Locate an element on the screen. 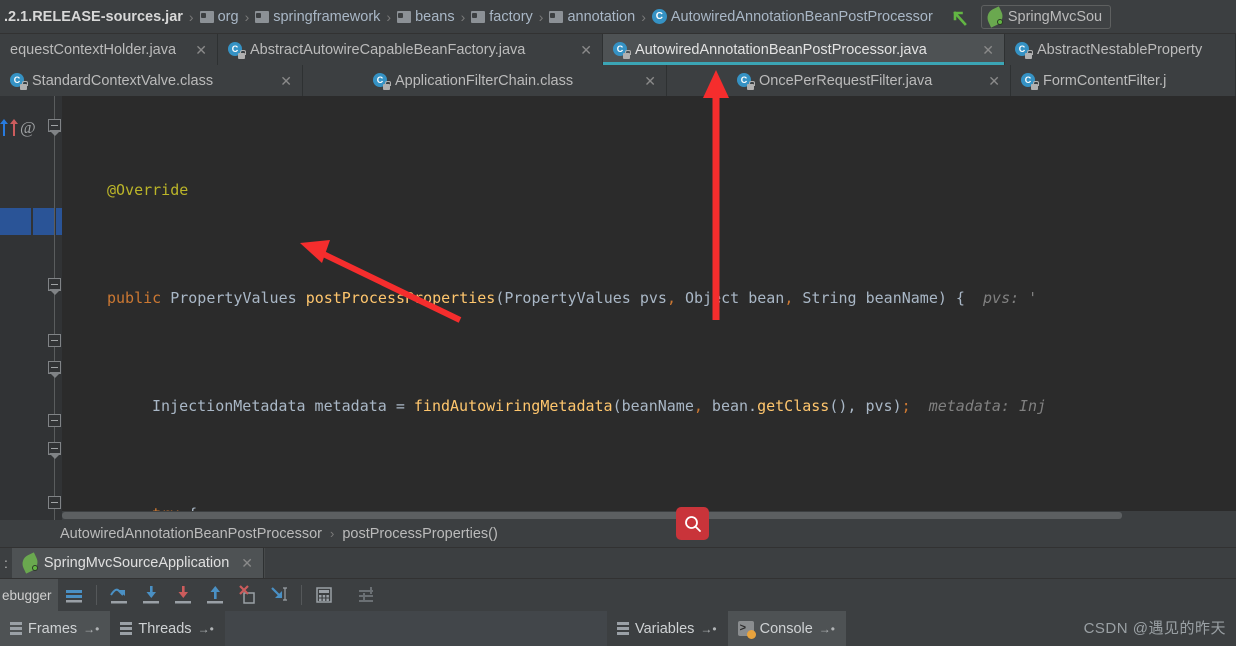 The image size is (1236, 646). debugger-side-label-text: ebugger is located at coordinates (27, 595).